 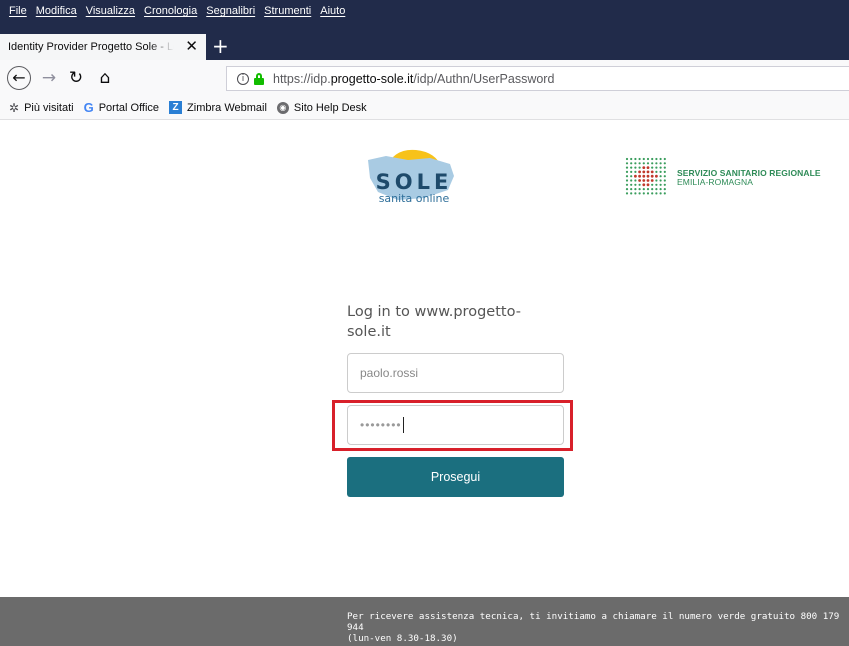 What do you see at coordinates (227, 107) in the screenshot?
I see `bookmark-label: Zimbra Webmail` at bounding box center [227, 107].